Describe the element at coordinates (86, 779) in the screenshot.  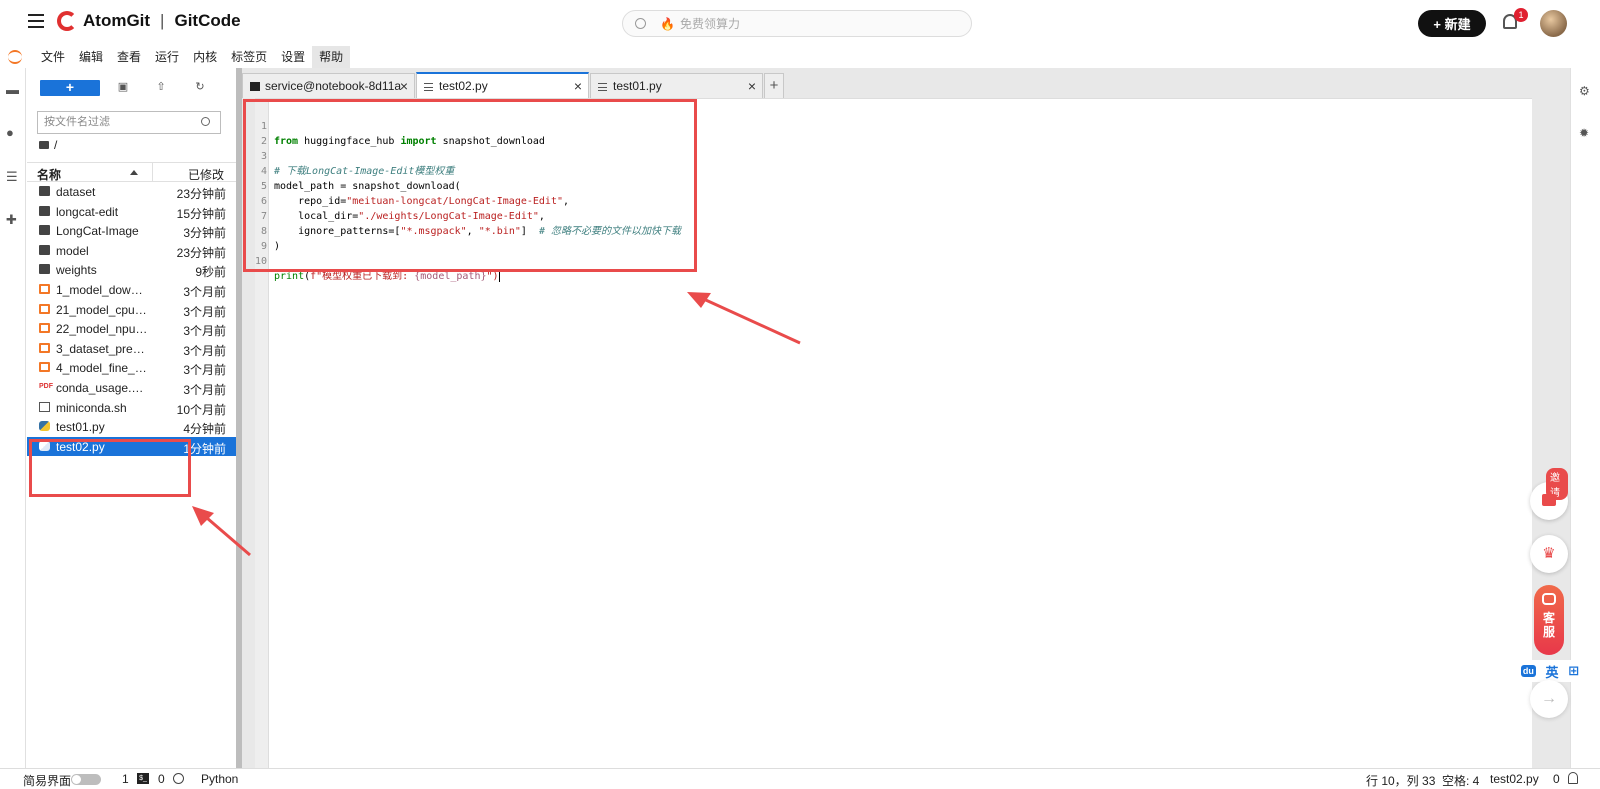
I see `simple-mode-toggle` at that location.